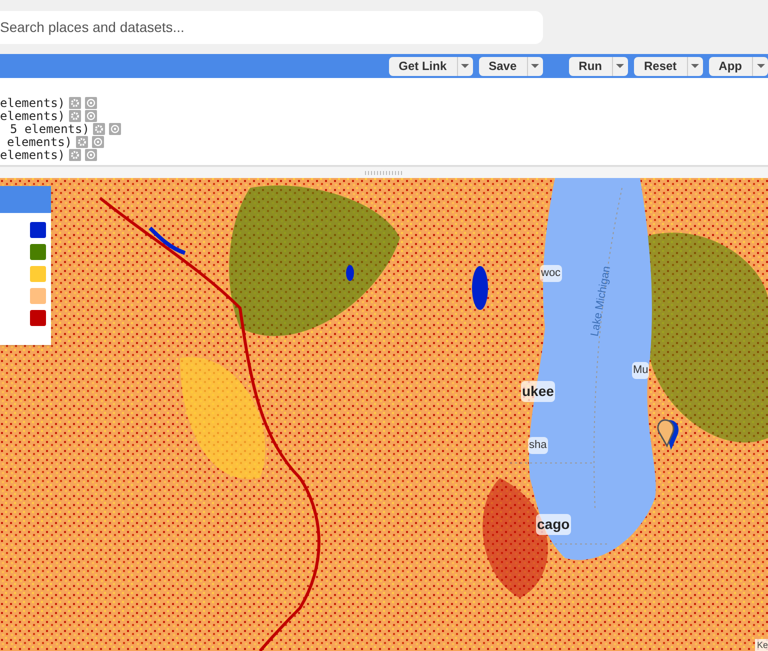 Image resolution: width=768 pixels, height=651 pixels. I want to click on legend-header, so click(25, 199).